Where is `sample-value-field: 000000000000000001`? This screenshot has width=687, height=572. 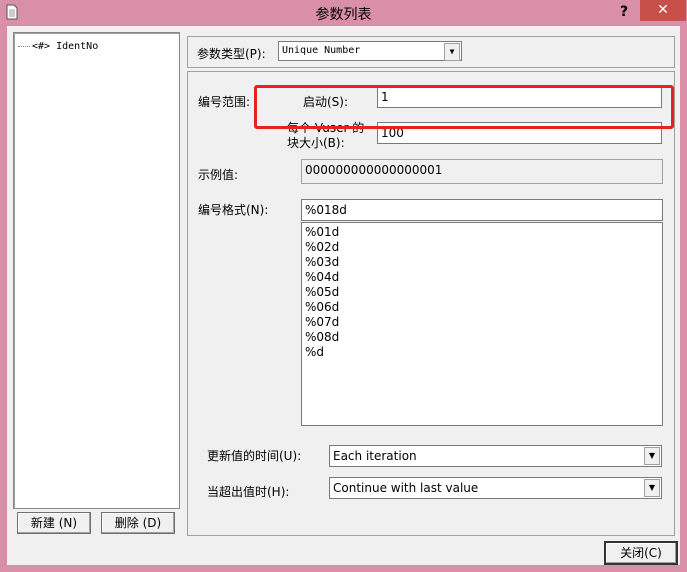 sample-value-field: 000000000000000001 is located at coordinates (482, 171).